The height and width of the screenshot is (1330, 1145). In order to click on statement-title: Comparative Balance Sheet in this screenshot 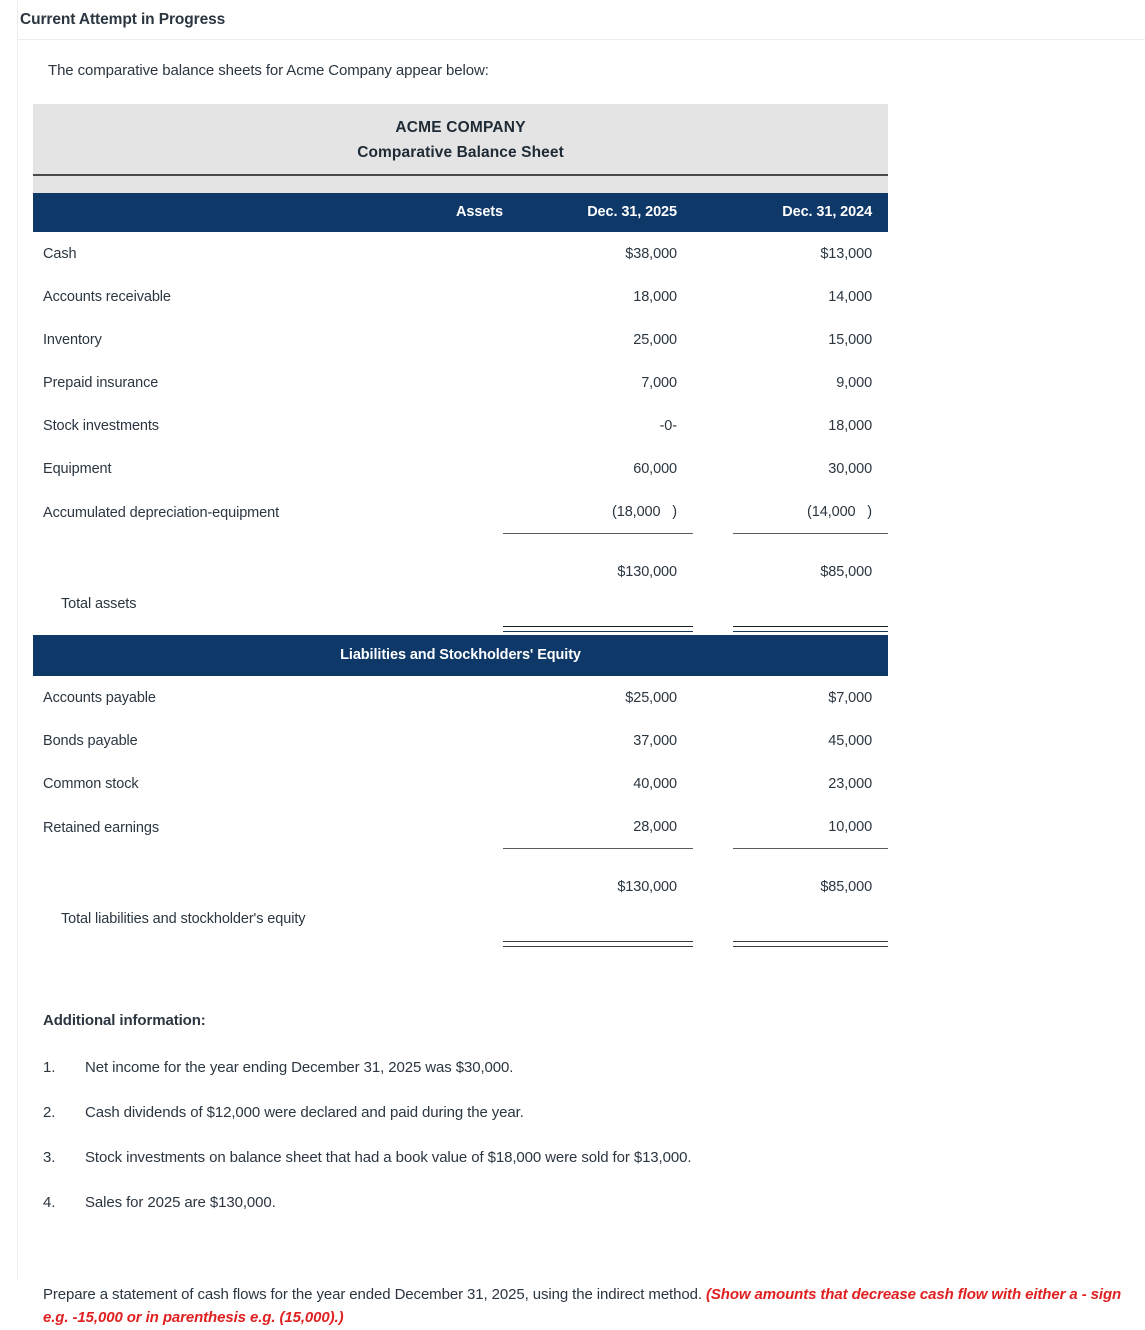, I will do `click(460, 152)`.